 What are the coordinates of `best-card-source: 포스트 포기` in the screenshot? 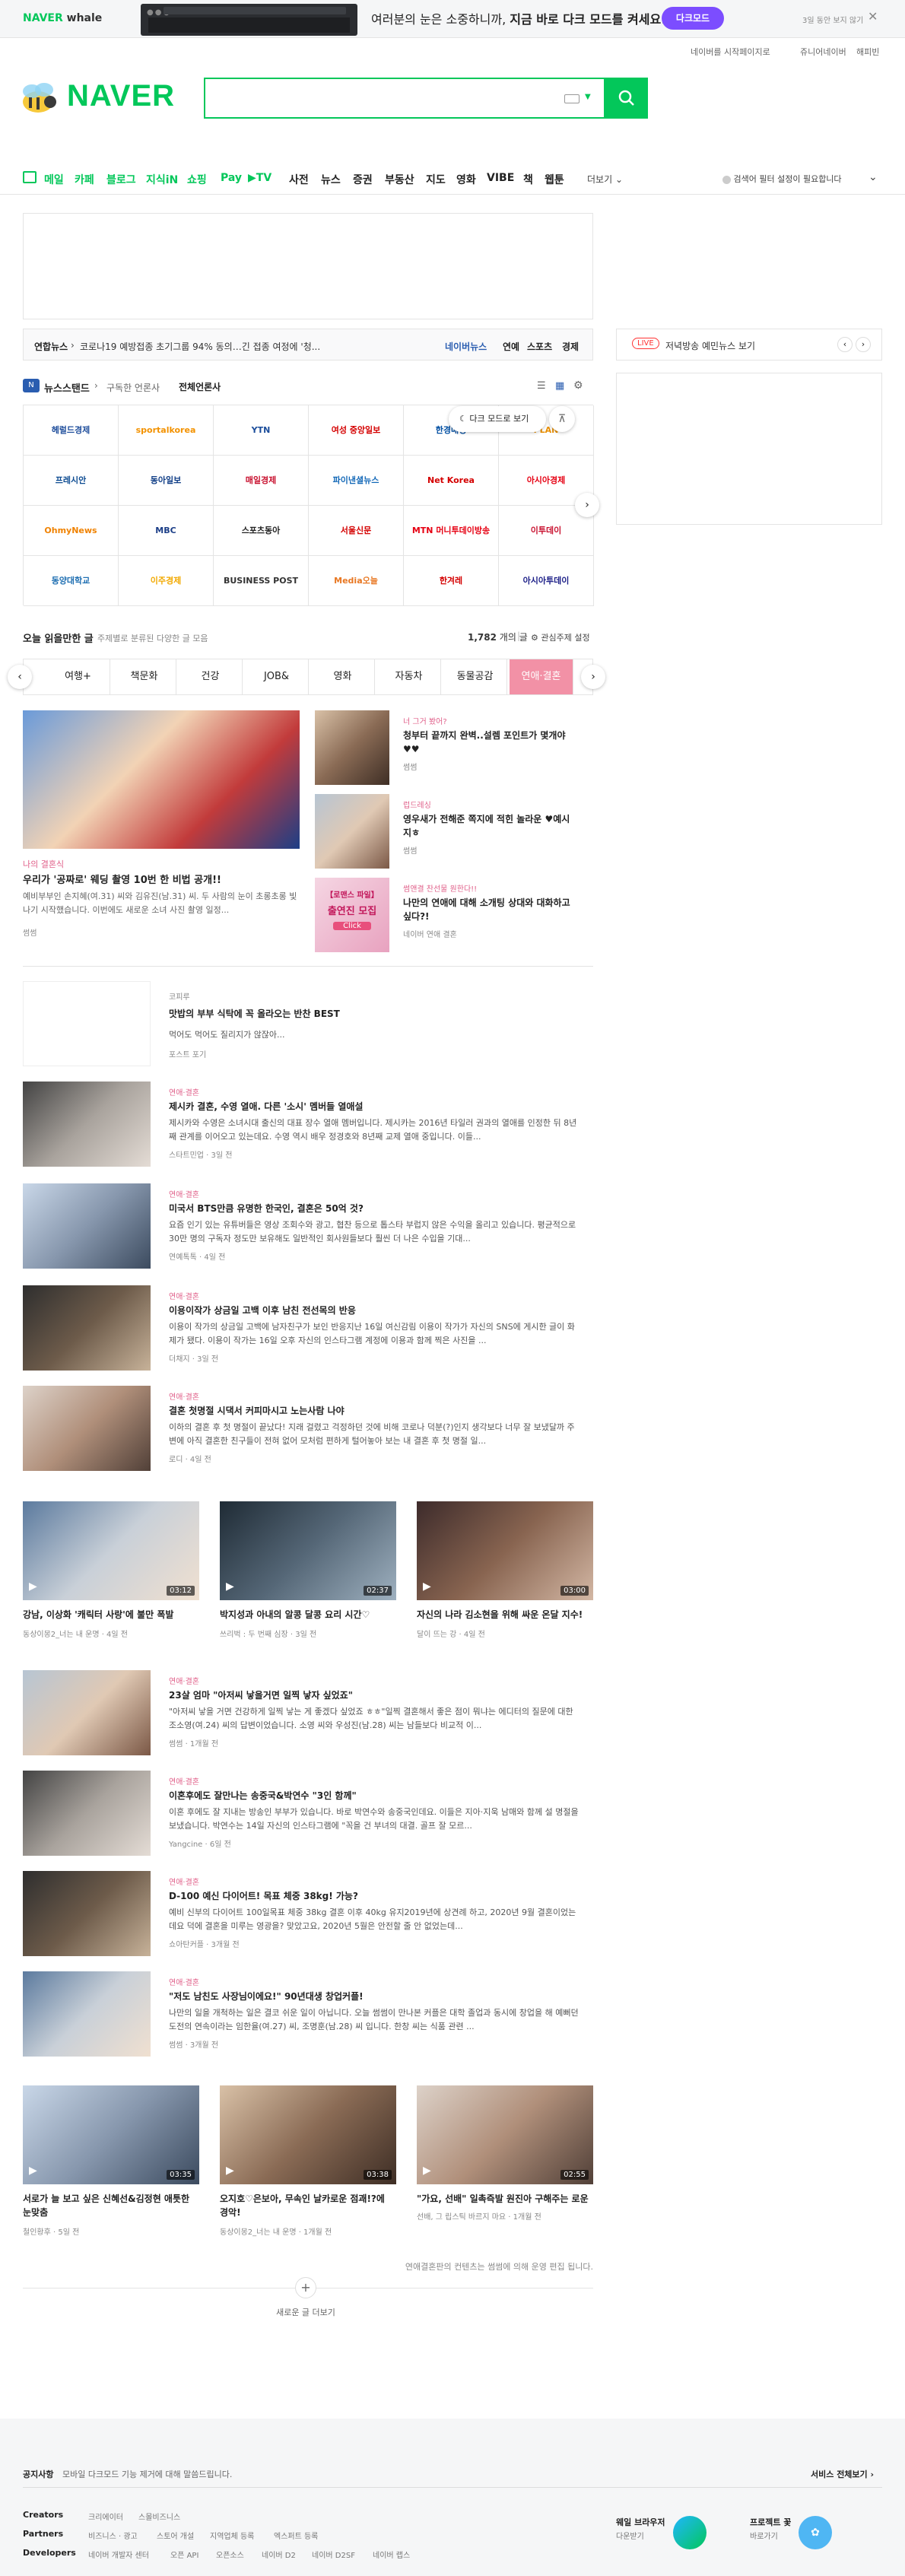 It's located at (187, 1053).